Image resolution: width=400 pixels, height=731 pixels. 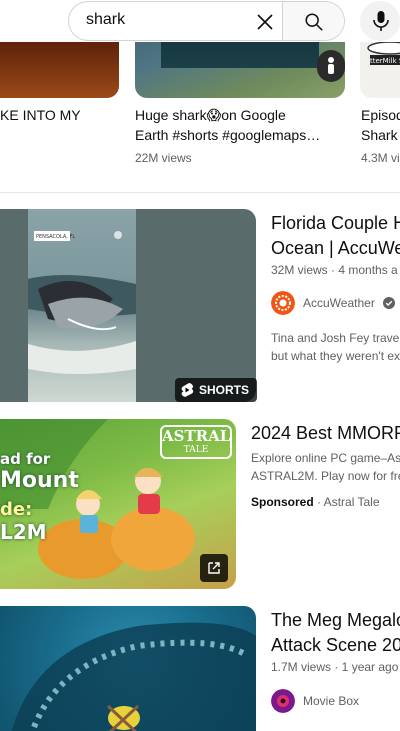 What do you see at coordinates (206, 21) in the screenshot?
I see `search-box: shark` at bounding box center [206, 21].